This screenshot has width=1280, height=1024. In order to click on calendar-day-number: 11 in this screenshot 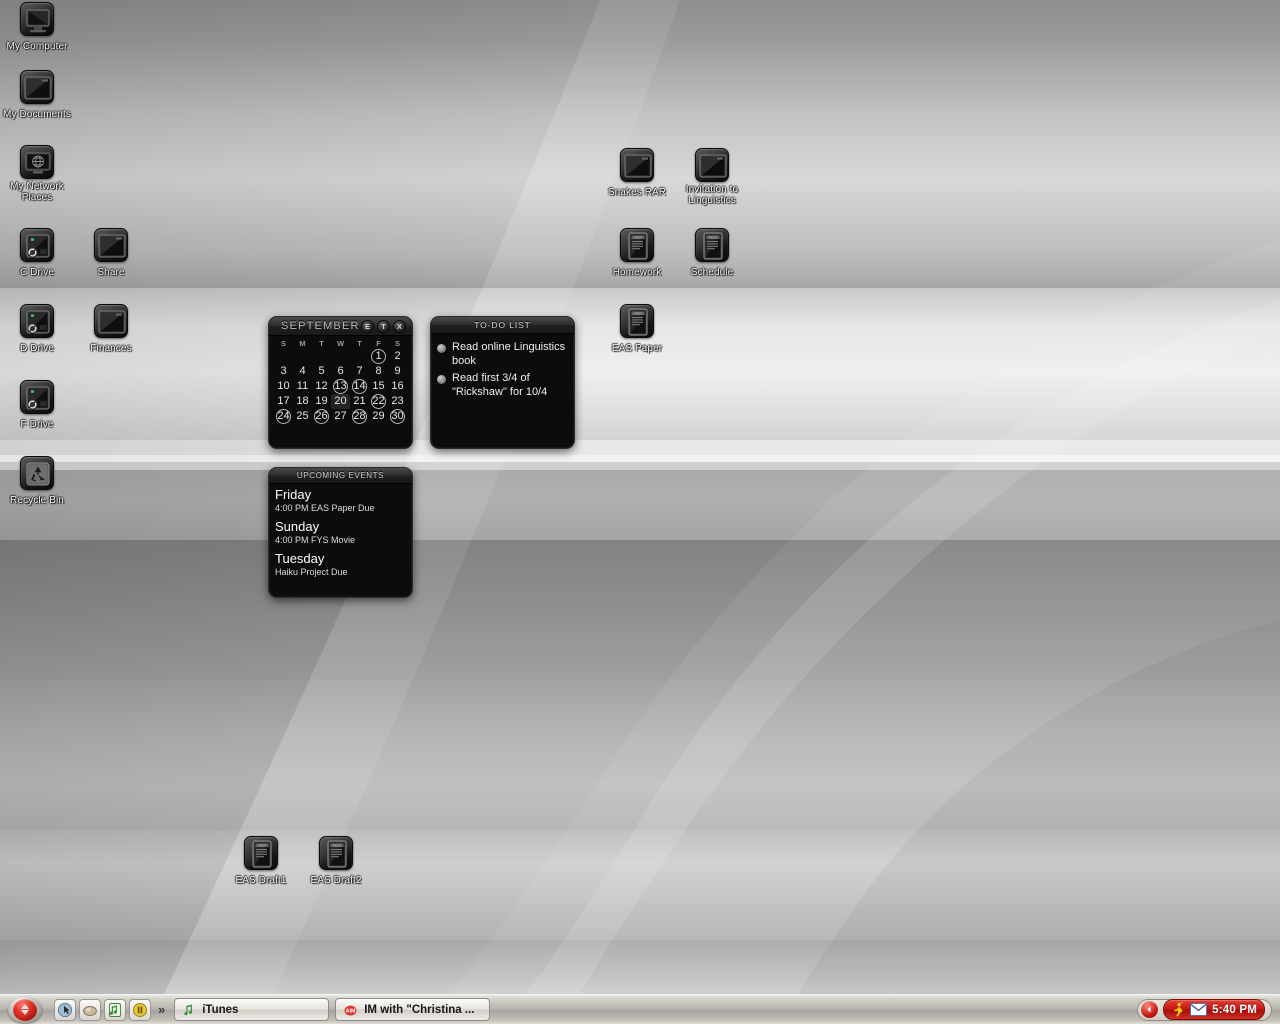, I will do `click(302, 386)`.